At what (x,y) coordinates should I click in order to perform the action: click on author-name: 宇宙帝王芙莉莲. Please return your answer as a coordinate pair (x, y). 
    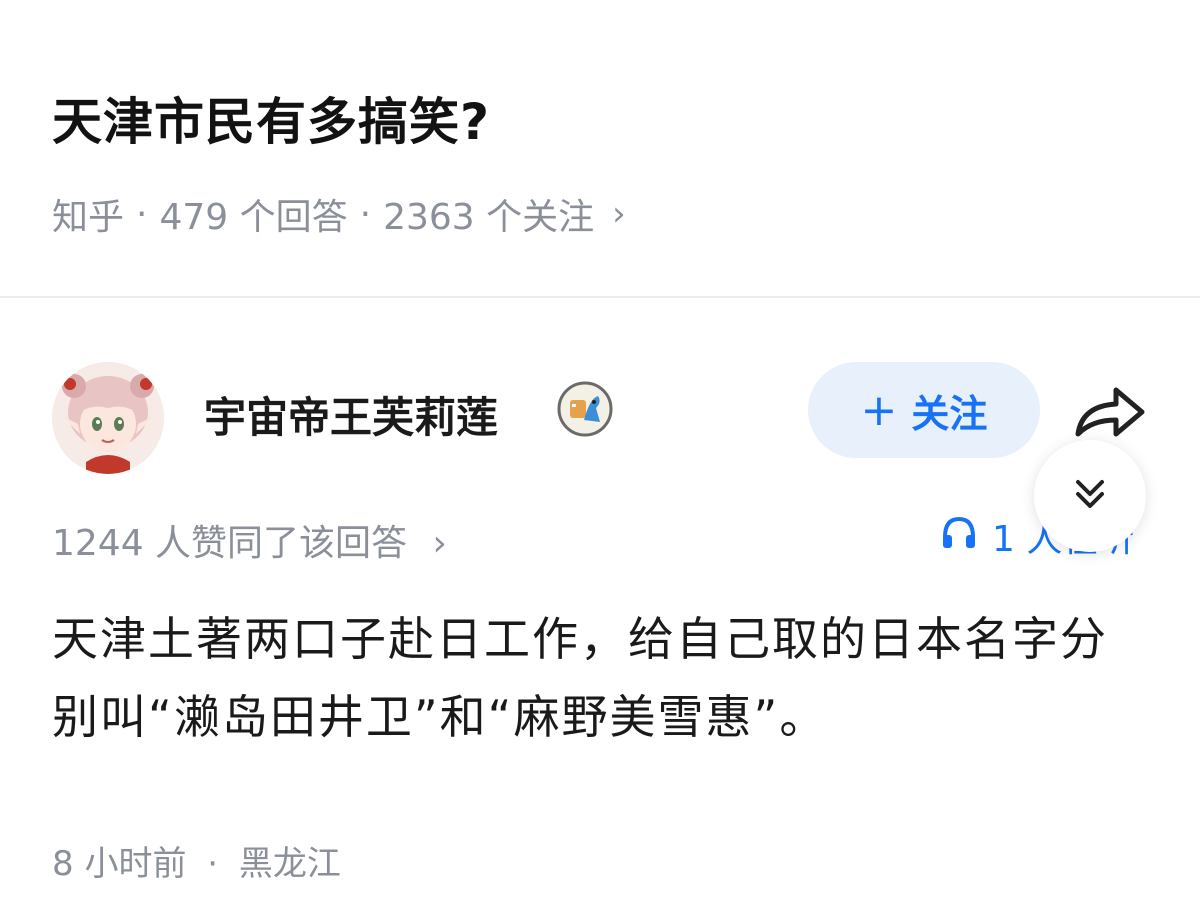
    Looking at the image, I should click on (351, 414).